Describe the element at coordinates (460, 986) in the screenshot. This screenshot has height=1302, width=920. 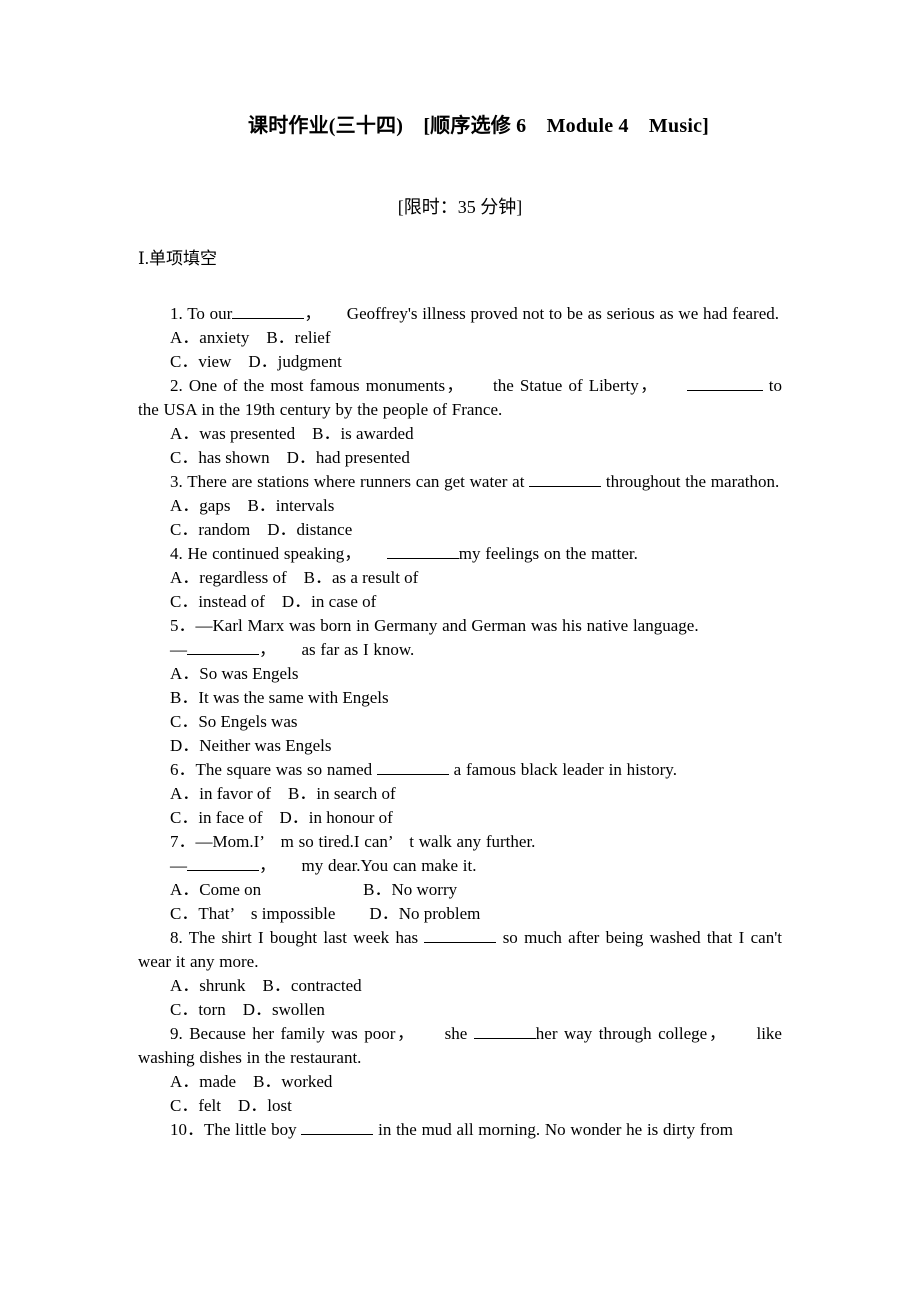
I see `option-line: A．shrunk B．contracted` at that location.